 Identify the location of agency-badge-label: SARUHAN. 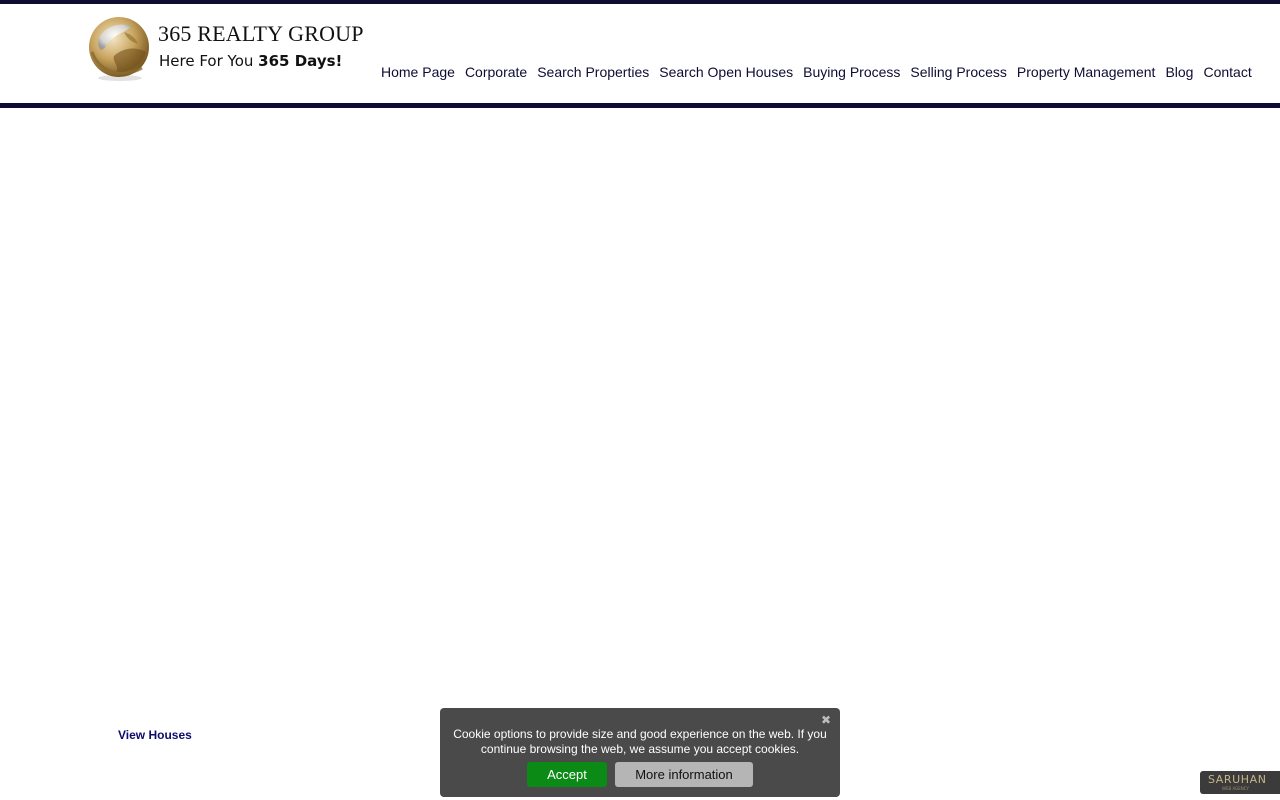
(1237, 779).